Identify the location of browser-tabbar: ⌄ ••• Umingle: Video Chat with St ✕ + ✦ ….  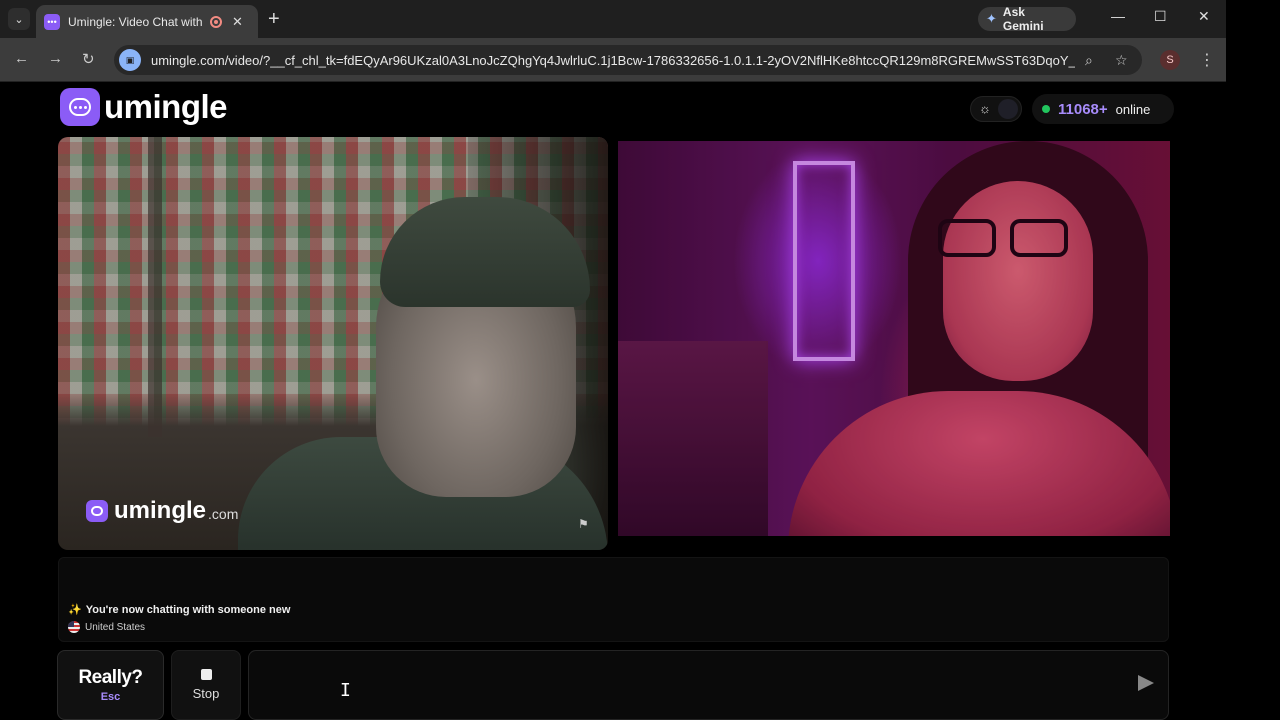
(613, 19).